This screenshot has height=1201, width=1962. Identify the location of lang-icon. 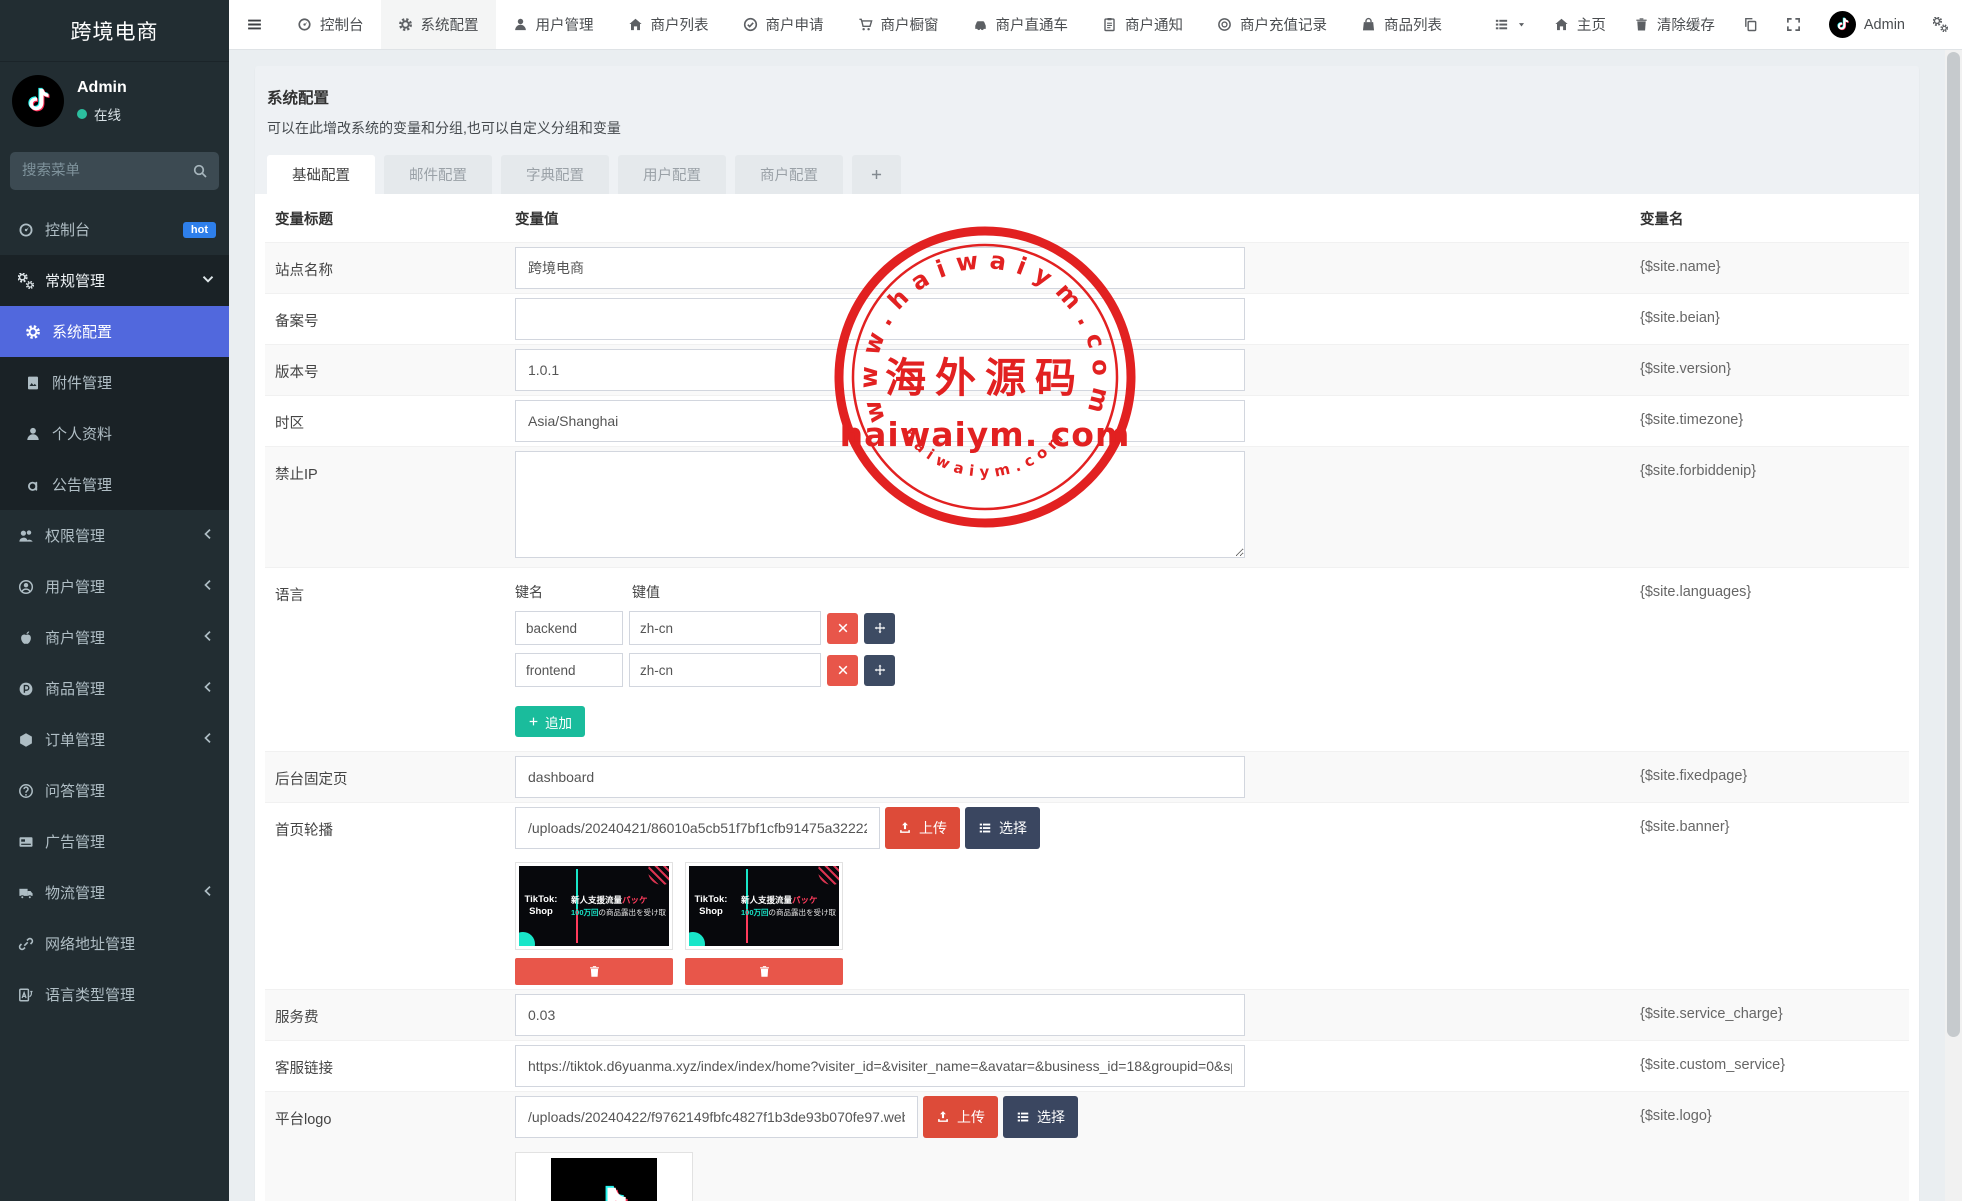
(26, 995).